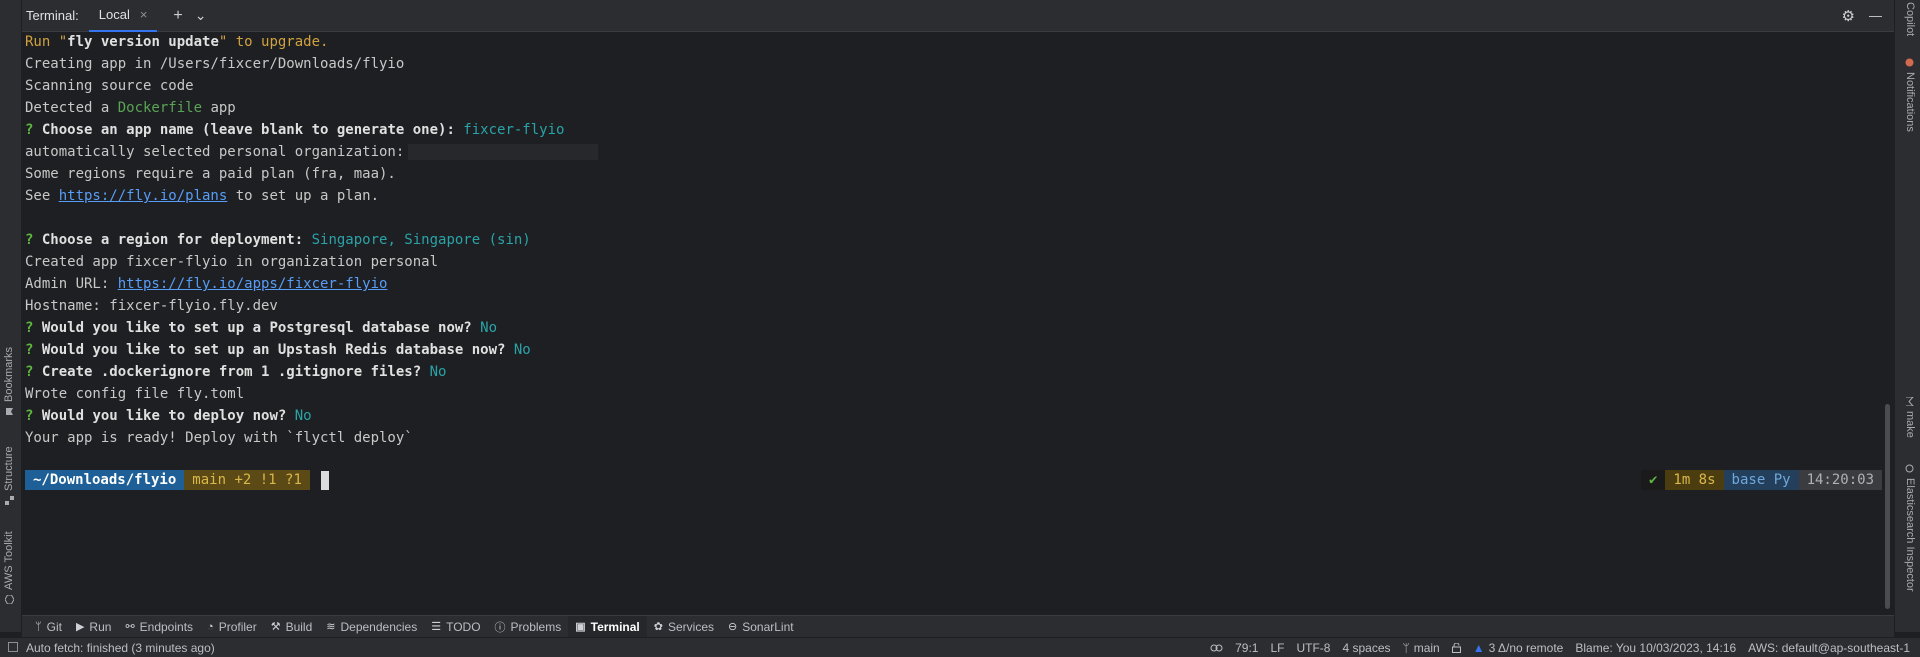  I want to click on tab-local: Local ×, so click(123, 16).